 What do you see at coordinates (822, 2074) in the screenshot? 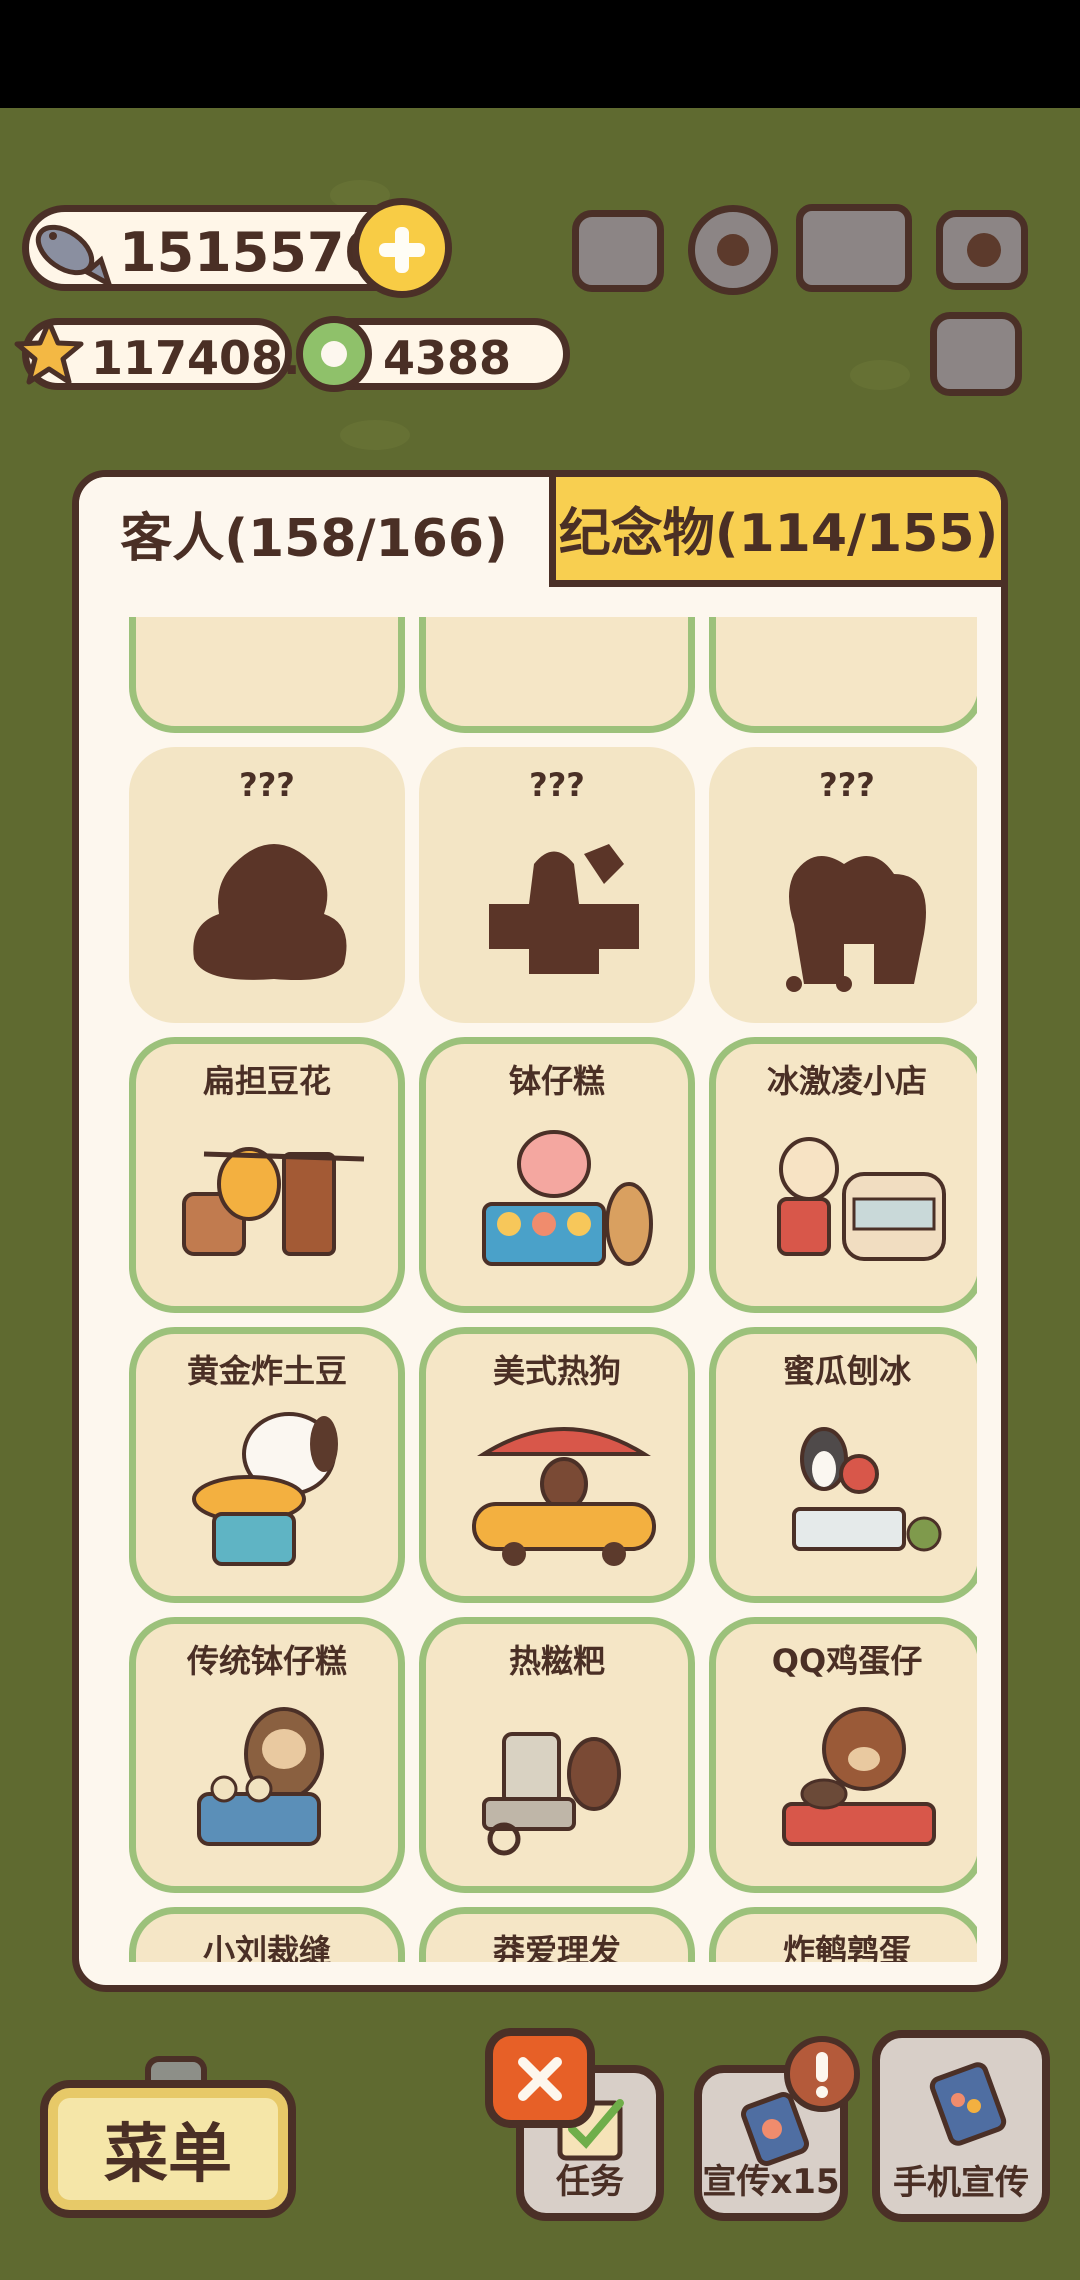
I see `alert-icon` at bounding box center [822, 2074].